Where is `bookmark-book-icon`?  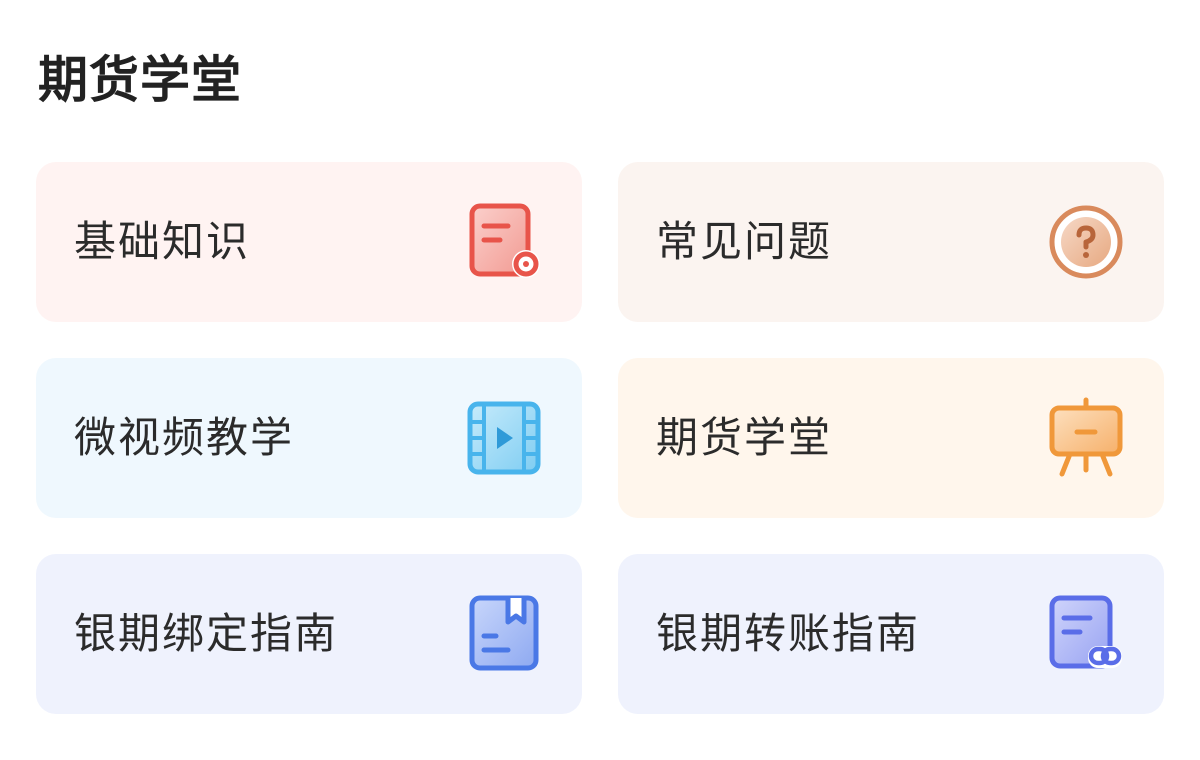
bookmark-book-icon is located at coordinates (504, 634).